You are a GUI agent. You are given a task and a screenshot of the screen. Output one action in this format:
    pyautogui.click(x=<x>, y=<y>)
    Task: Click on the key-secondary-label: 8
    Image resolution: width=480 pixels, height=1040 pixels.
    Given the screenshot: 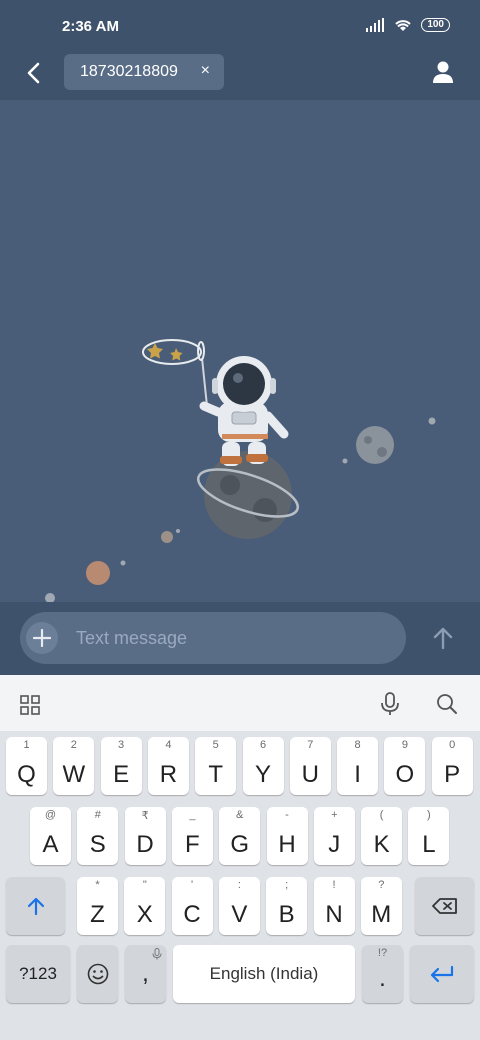 What is the action you would take?
    pyautogui.click(x=357, y=745)
    